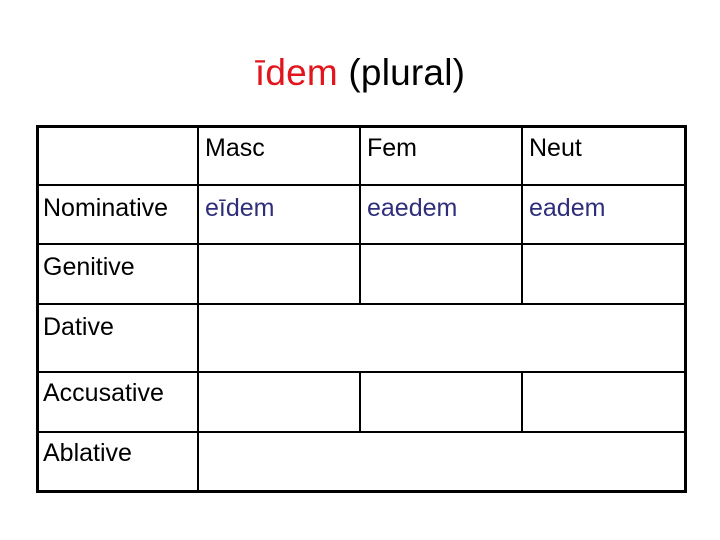 This screenshot has width=720, height=540. What do you see at coordinates (103, 393) in the screenshot?
I see `row-label-accusative: Accusative` at bounding box center [103, 393].